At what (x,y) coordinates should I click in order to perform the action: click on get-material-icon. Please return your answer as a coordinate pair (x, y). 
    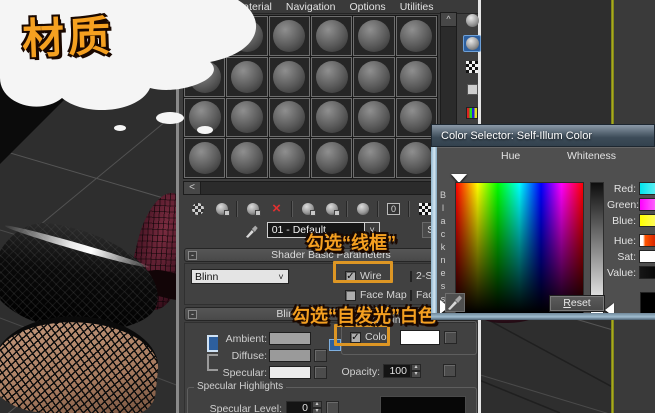
    Looking at the image, I should click on (197, 208).